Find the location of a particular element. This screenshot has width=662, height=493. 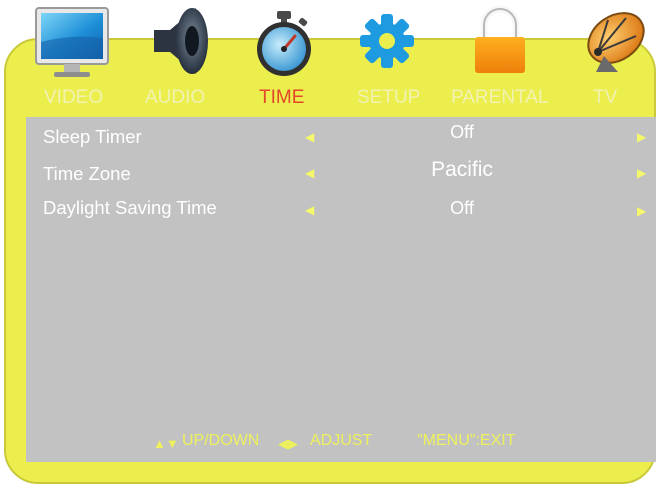

left-right-arrows-icon: ◀▶ is located at coordinates (288, 443).